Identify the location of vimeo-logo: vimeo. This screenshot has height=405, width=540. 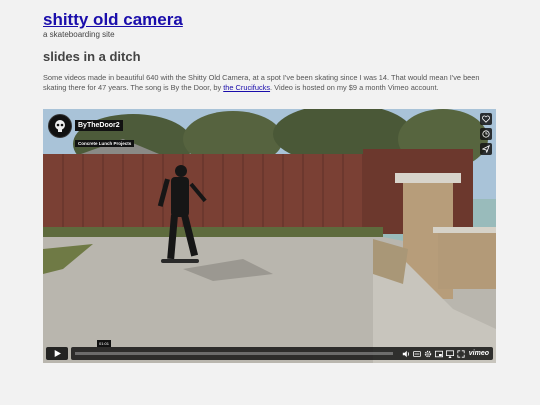
(479, 353).